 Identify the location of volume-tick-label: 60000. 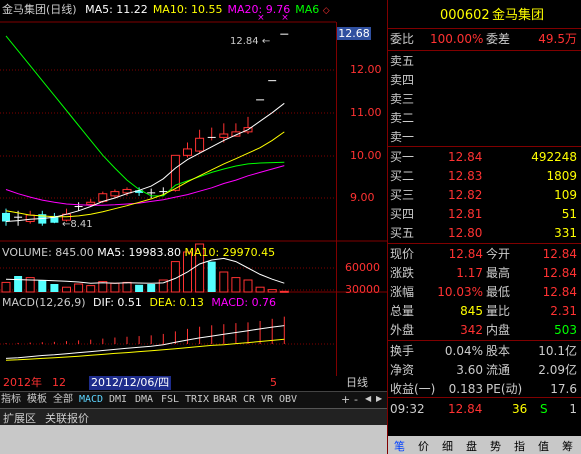
(362, 267).